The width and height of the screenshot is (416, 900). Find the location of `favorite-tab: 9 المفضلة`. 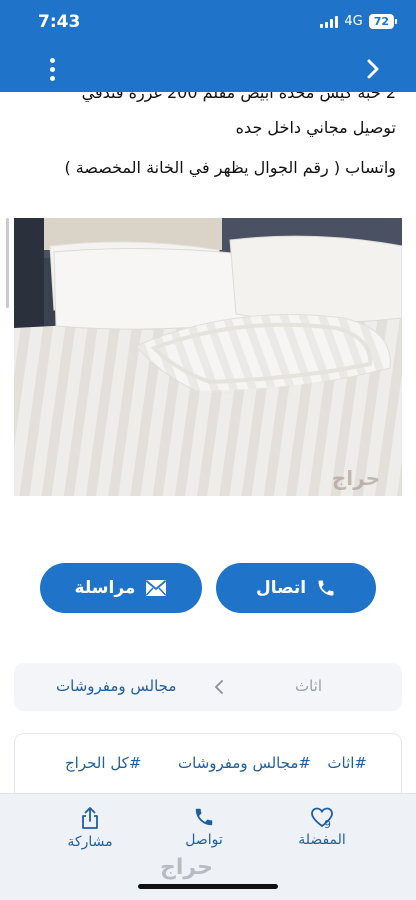

favorite-tab: 9 المفضلة is located at coordinates (322, 827).